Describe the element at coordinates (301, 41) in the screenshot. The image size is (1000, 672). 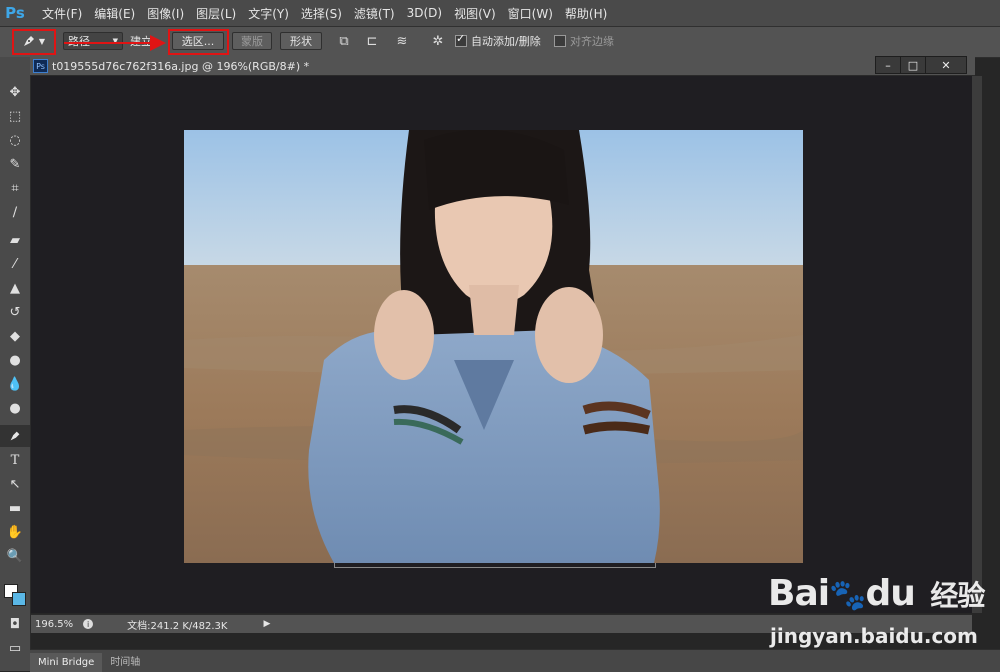
I see `shape-button: 形状` at that location.